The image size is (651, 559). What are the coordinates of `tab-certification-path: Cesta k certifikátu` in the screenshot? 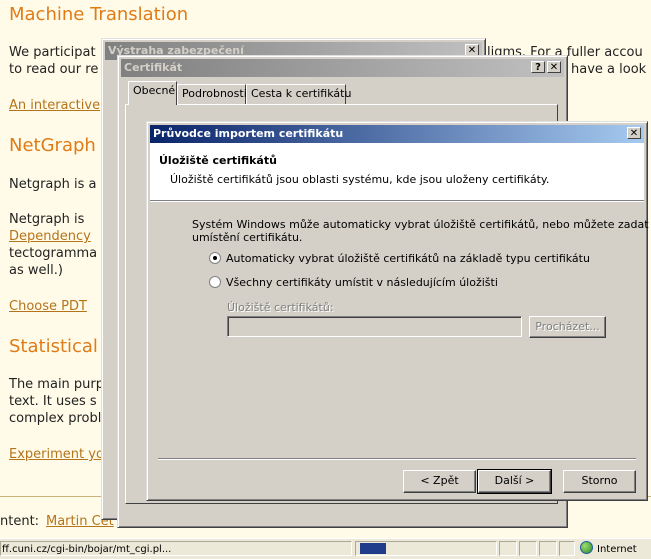 It's located at (298, 94).